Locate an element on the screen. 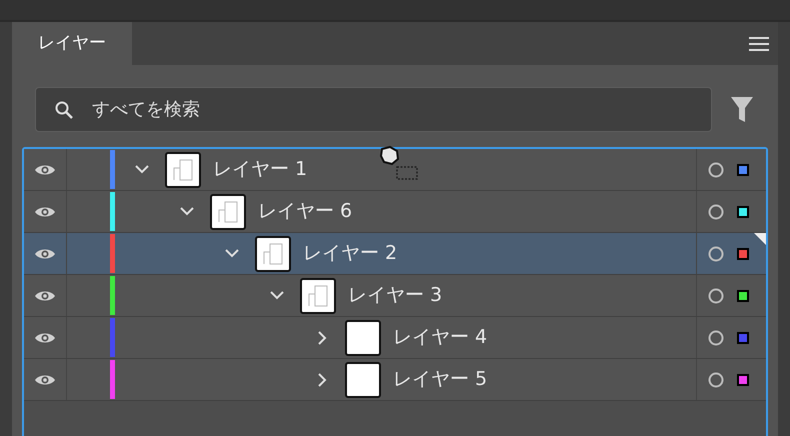 The image size is (790, 436). layer-row: レイヤー 3 is located at coordinates (395, 296).